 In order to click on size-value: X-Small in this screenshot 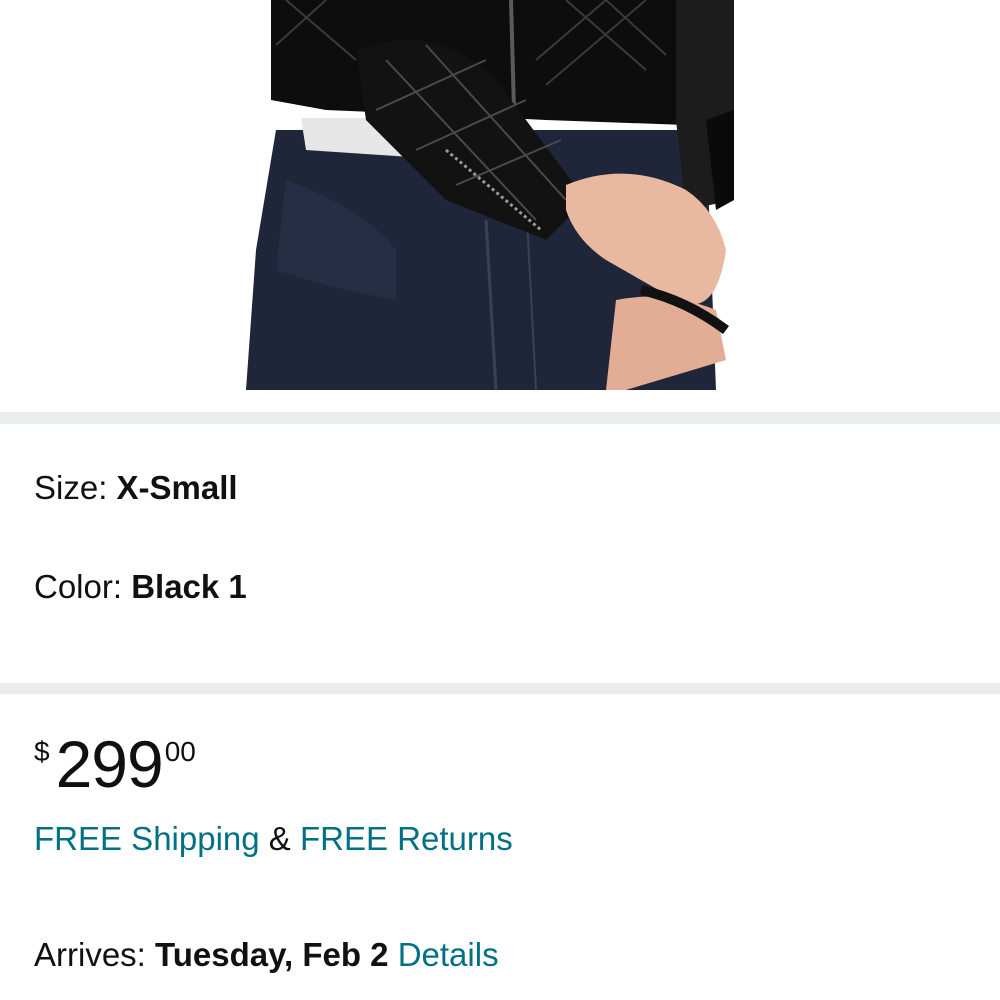, I will do `click(177, 487)`.